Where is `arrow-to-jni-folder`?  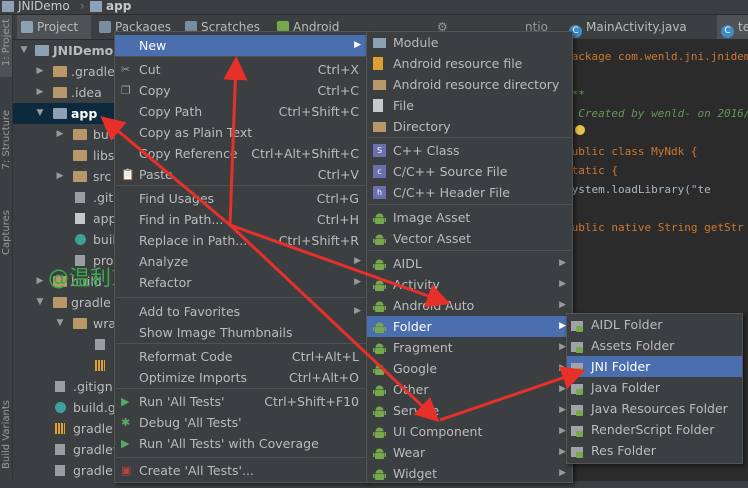
arrow-to-jni-folder is located at coordinates (512, 394).